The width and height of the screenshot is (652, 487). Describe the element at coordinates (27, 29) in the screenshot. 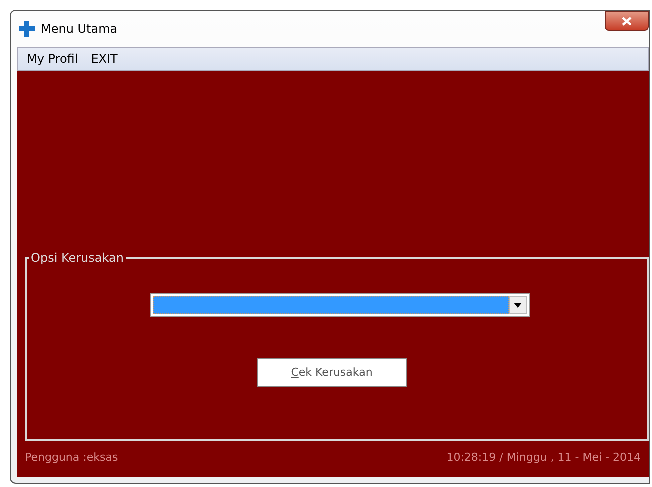

I see `plus-icon` at that location.